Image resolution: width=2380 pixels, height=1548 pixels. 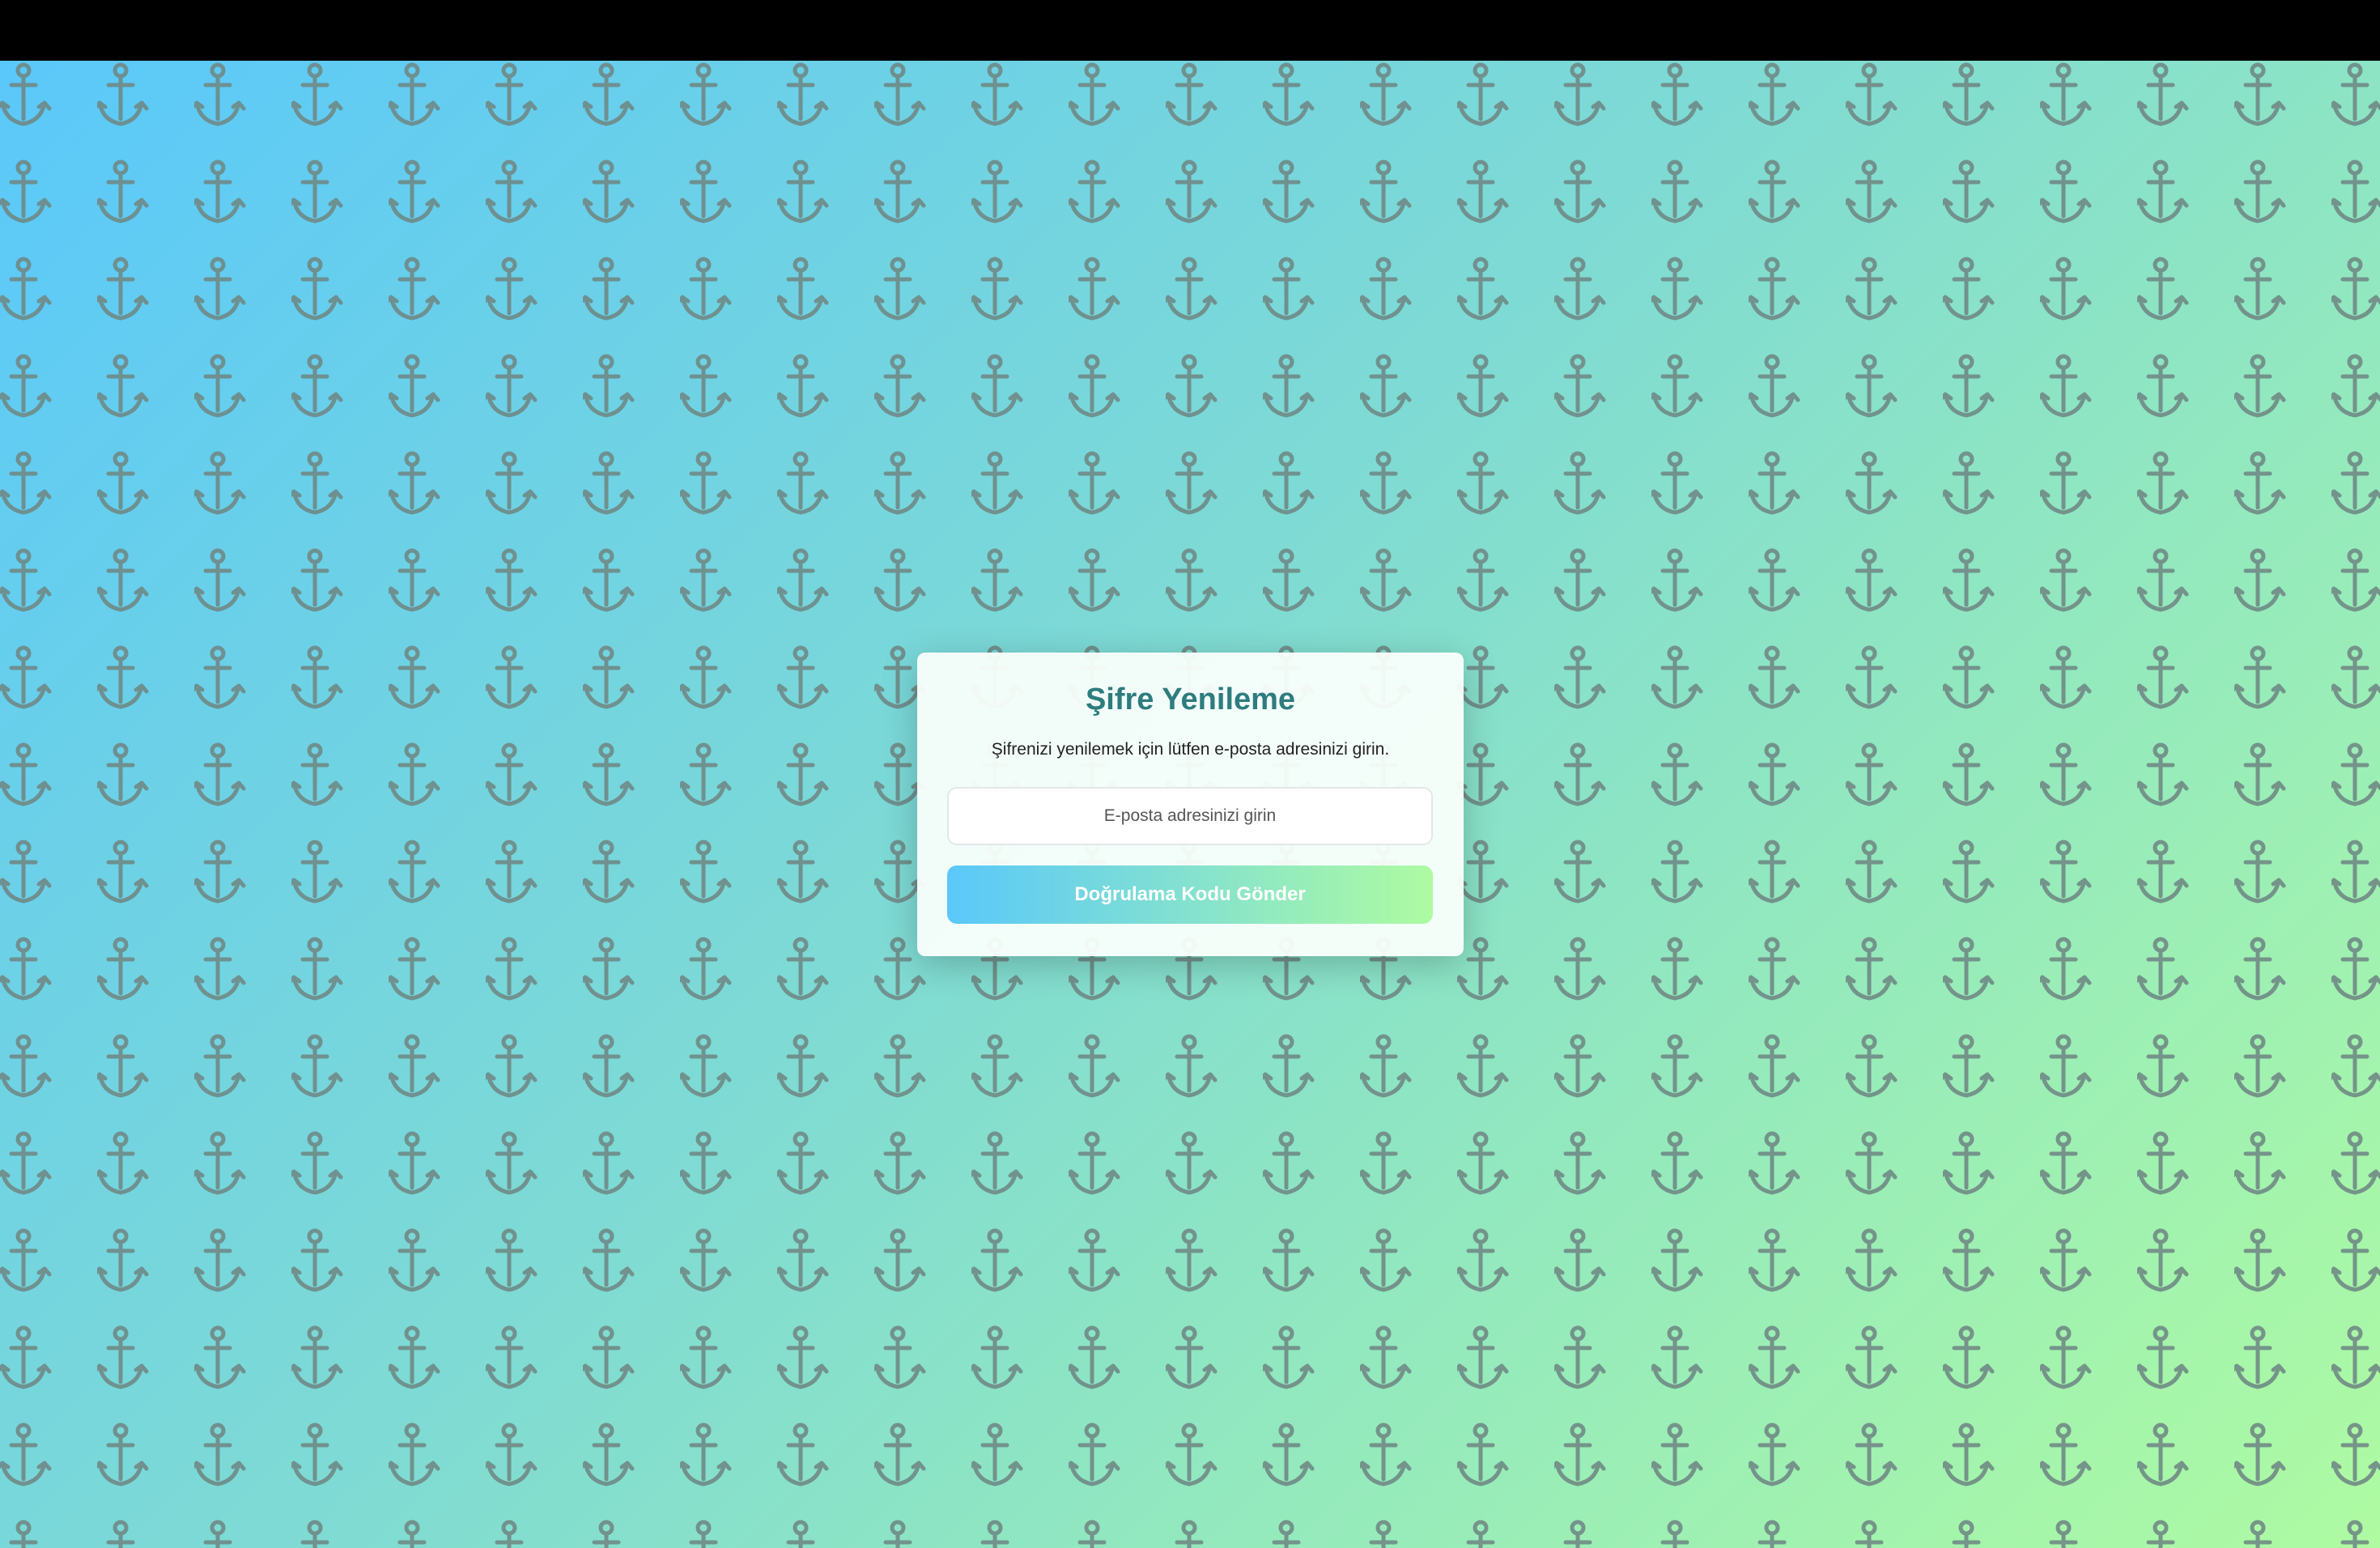 I want to click on card-title: Şifre Yenileme, so click(x=1190, y=700).